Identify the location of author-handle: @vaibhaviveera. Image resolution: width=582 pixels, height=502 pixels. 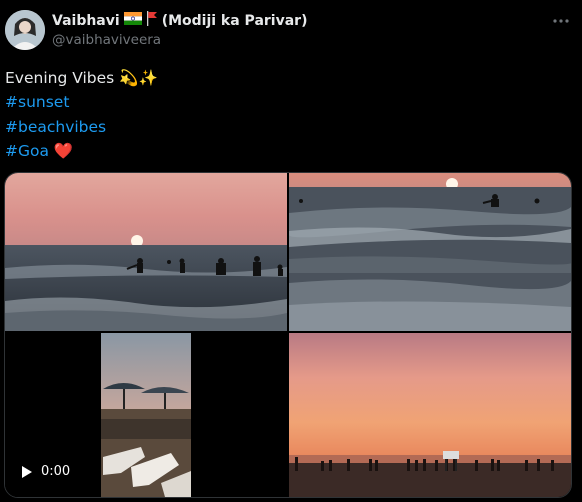
(106, 40).